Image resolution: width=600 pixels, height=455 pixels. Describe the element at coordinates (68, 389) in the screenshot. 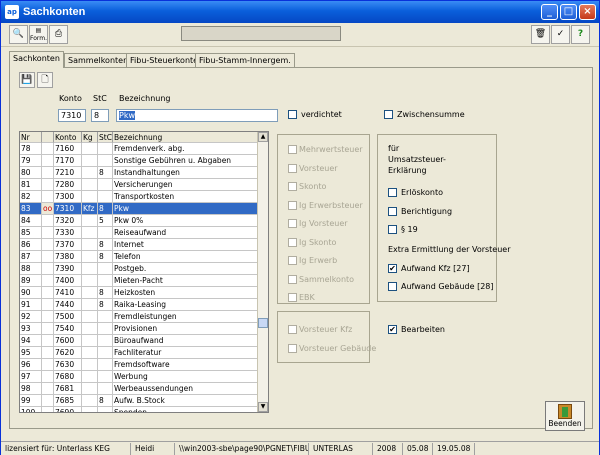

I see `table-cell: 7681` at that location.